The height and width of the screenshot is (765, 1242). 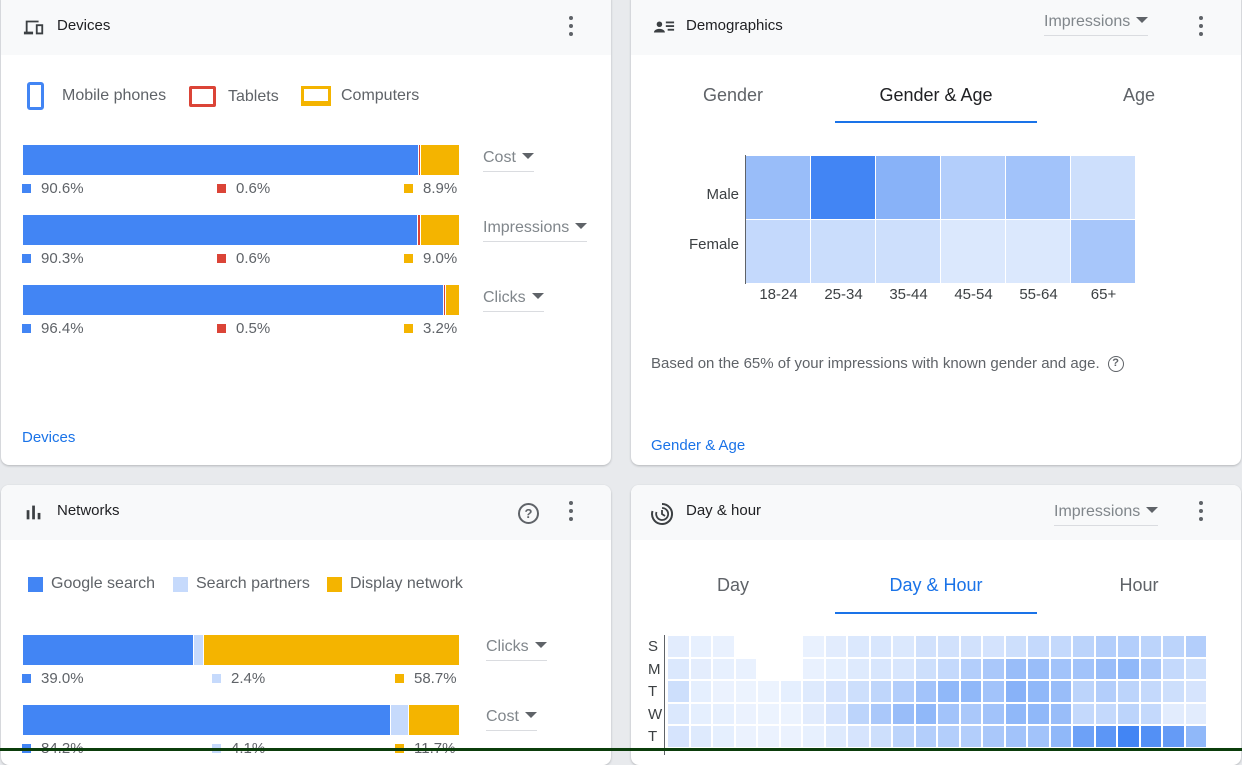 What do you see at coordinates (733, 95) in the screenshot?
I see `tab-gender: Gender` at bounding box center [733, 95].